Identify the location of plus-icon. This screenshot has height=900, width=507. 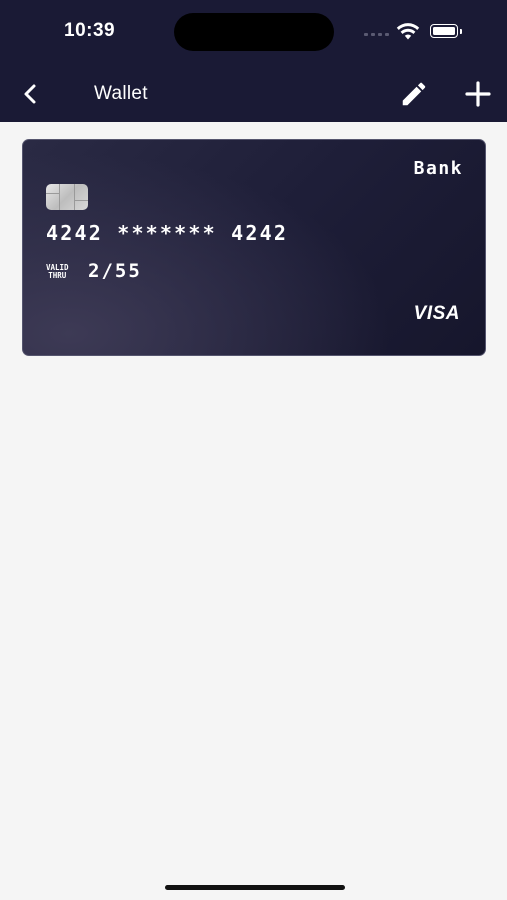
(478, 94).